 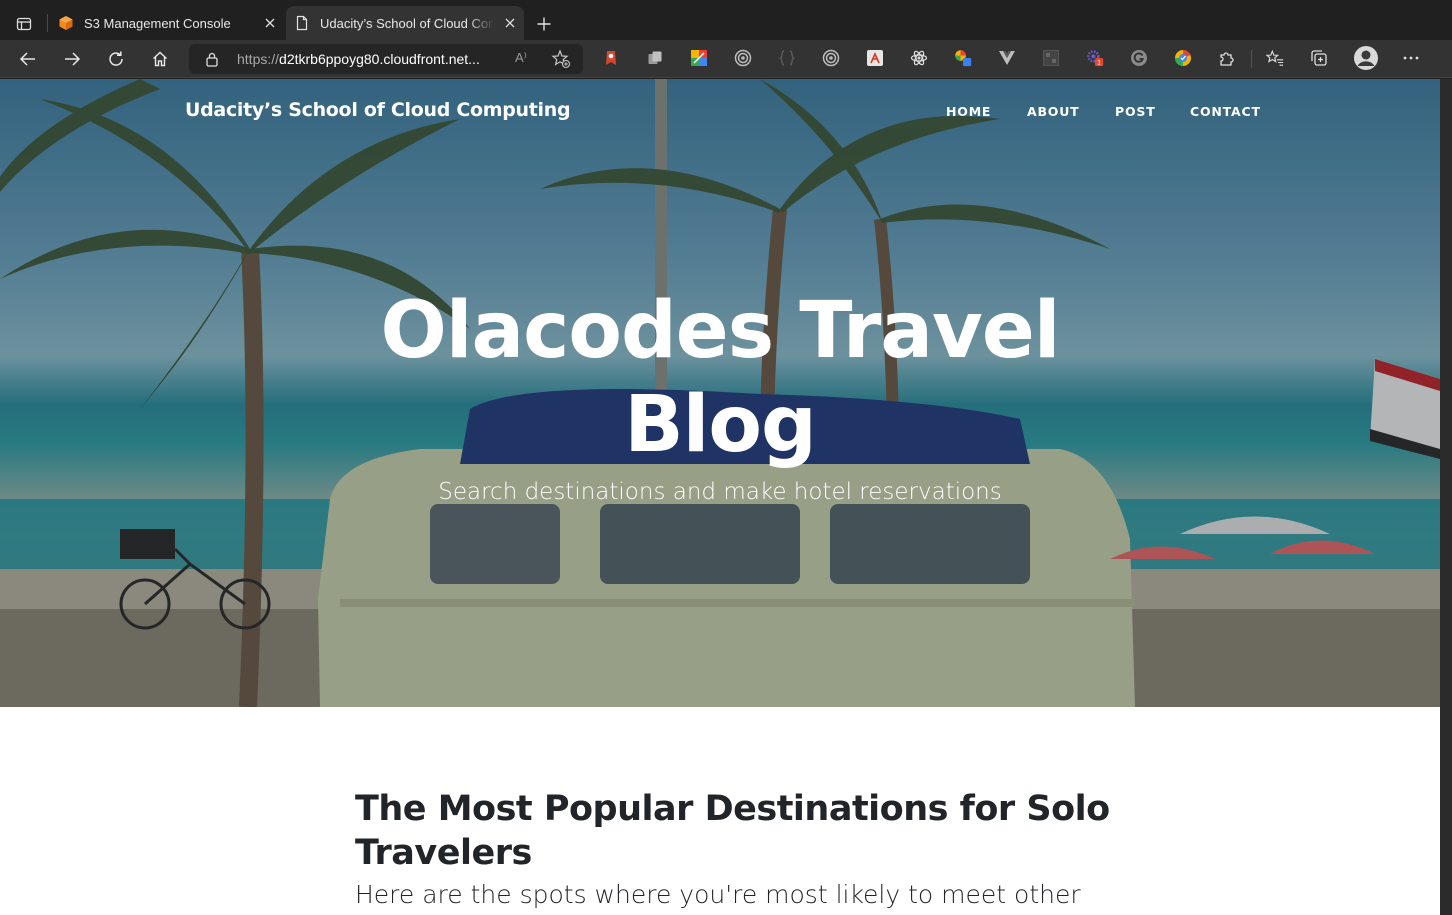 What do you see at coordinates (28, 59) in the screenshot?
I see `back-icon` at bounding box center [28, 59].